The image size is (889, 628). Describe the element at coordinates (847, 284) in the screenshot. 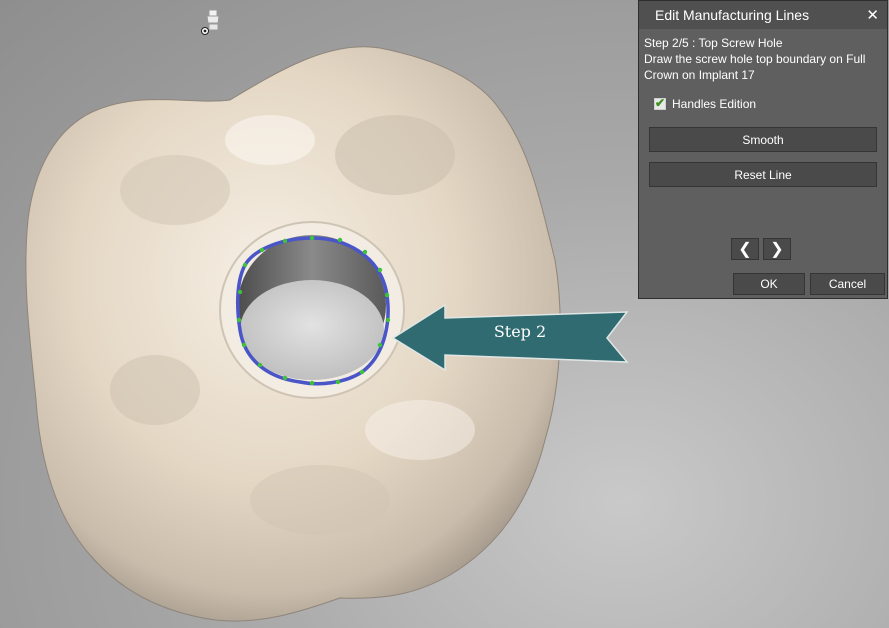

I see `cancel-button: Cancel` at that location.